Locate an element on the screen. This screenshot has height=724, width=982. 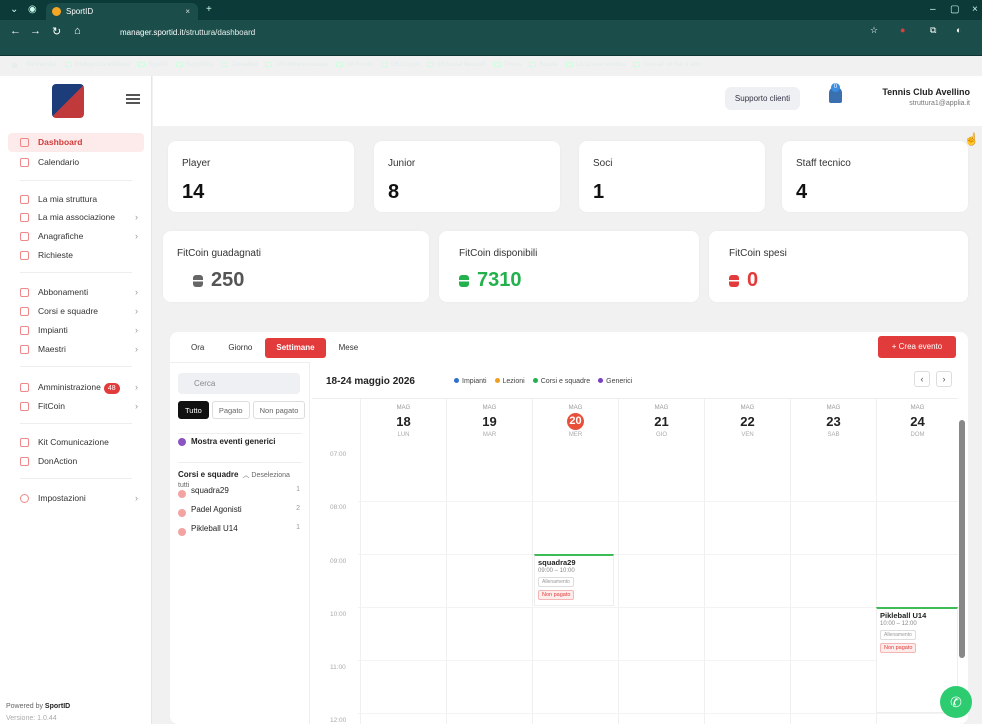
bookmark-8: OKSocial Network is located at coordinates (456, 65).